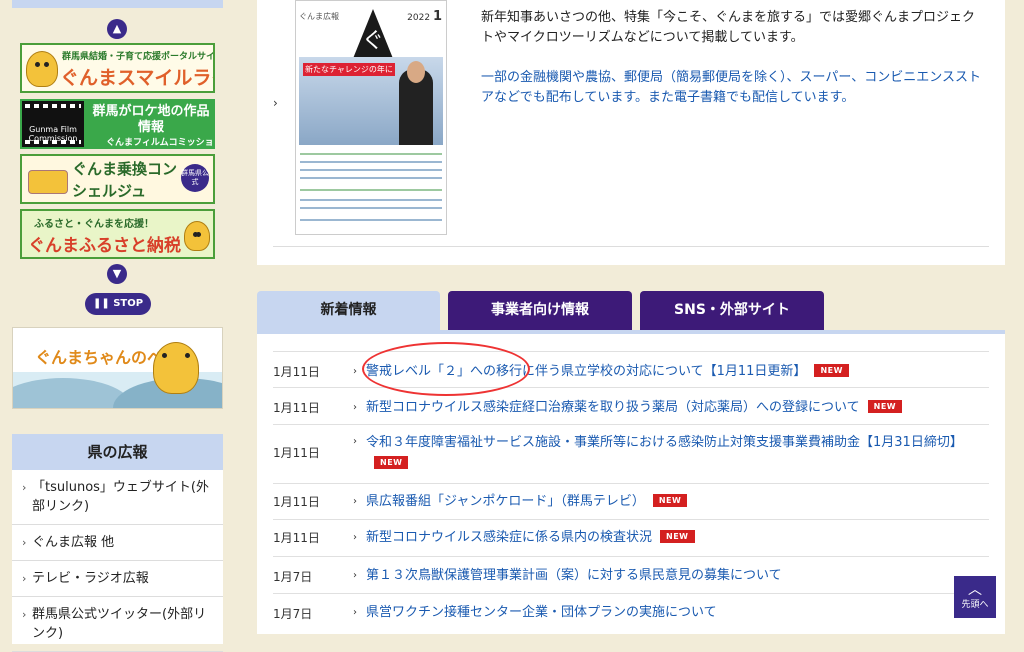  I want to click on pause-icon: ❚❚, so click(101, 303).